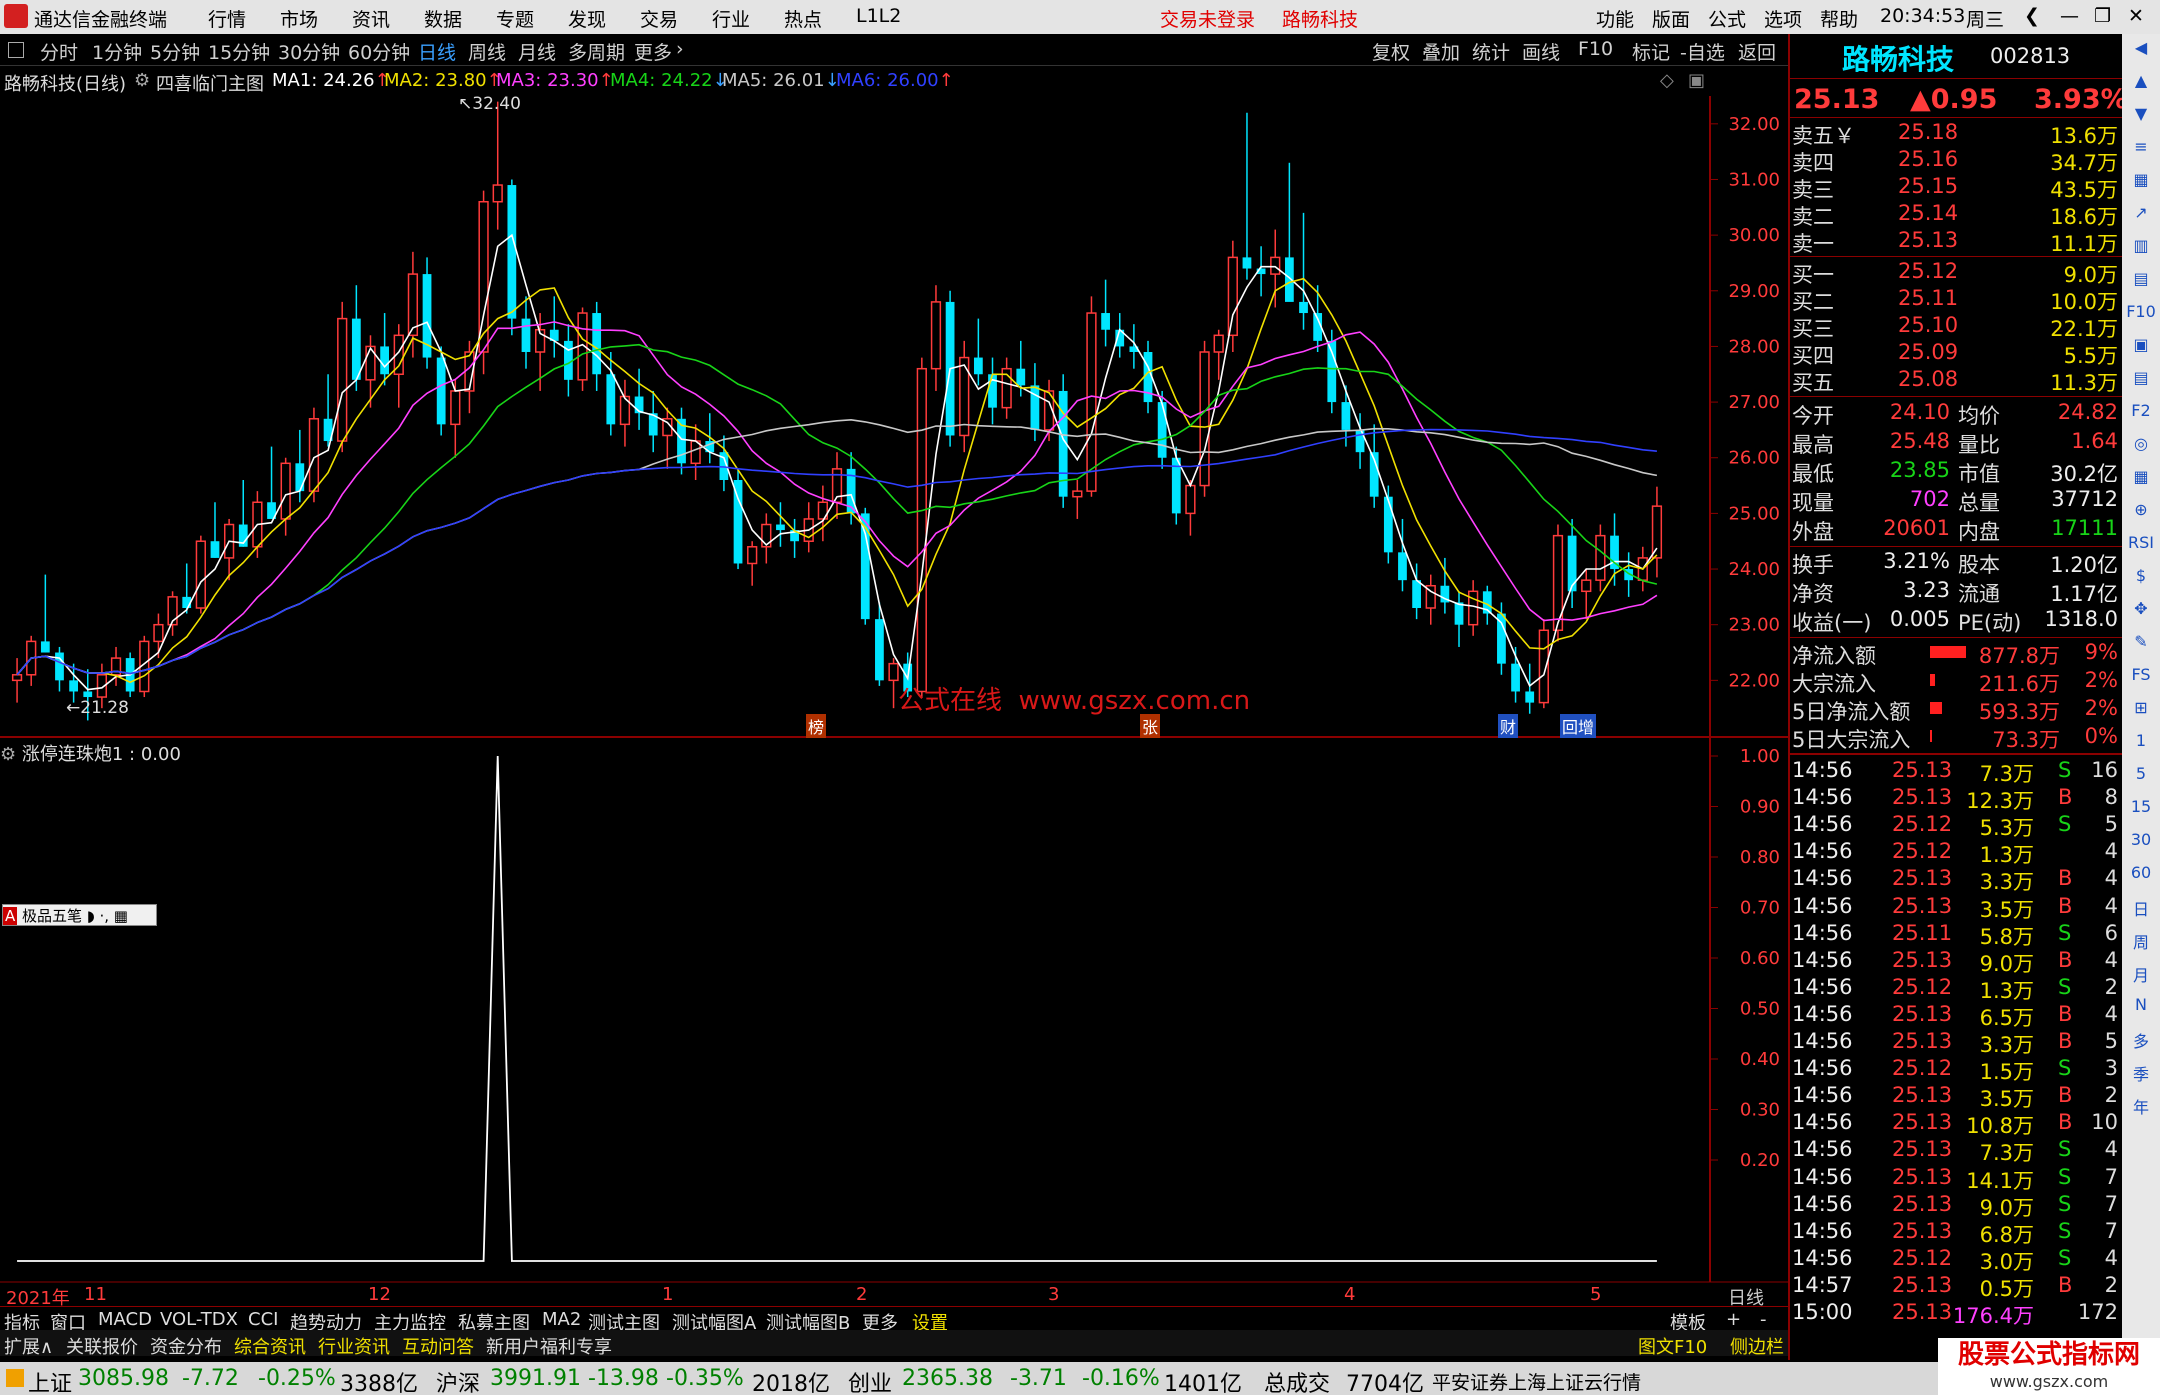 The width and height of the screenshot is (2160, 1395). Describe the element at coordinates (2141, 52) in the screenshot. I see `side-icon-0: ◀` at that location.